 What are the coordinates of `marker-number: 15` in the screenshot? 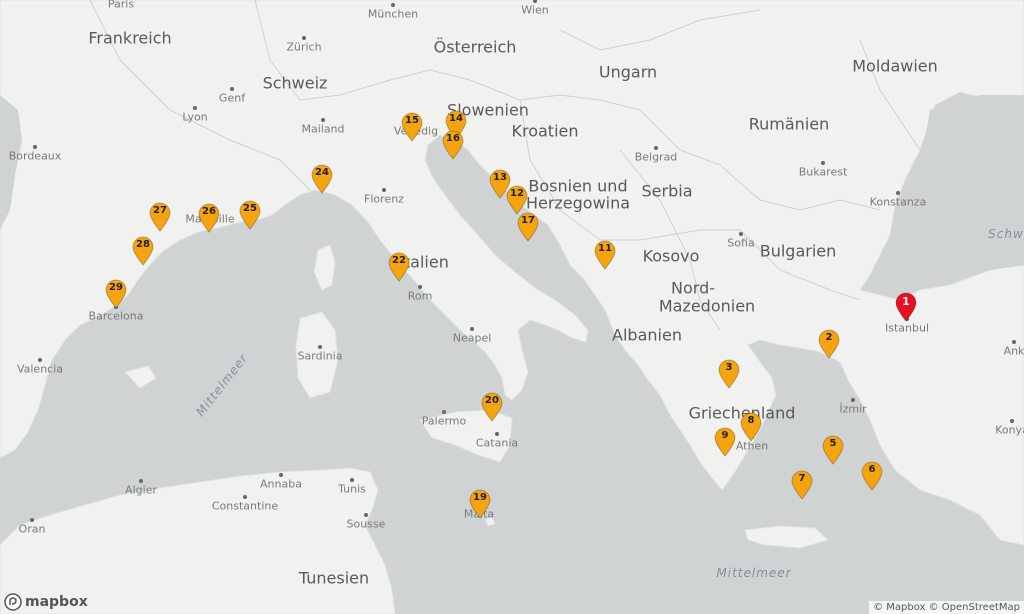 It's located at (412, 120).